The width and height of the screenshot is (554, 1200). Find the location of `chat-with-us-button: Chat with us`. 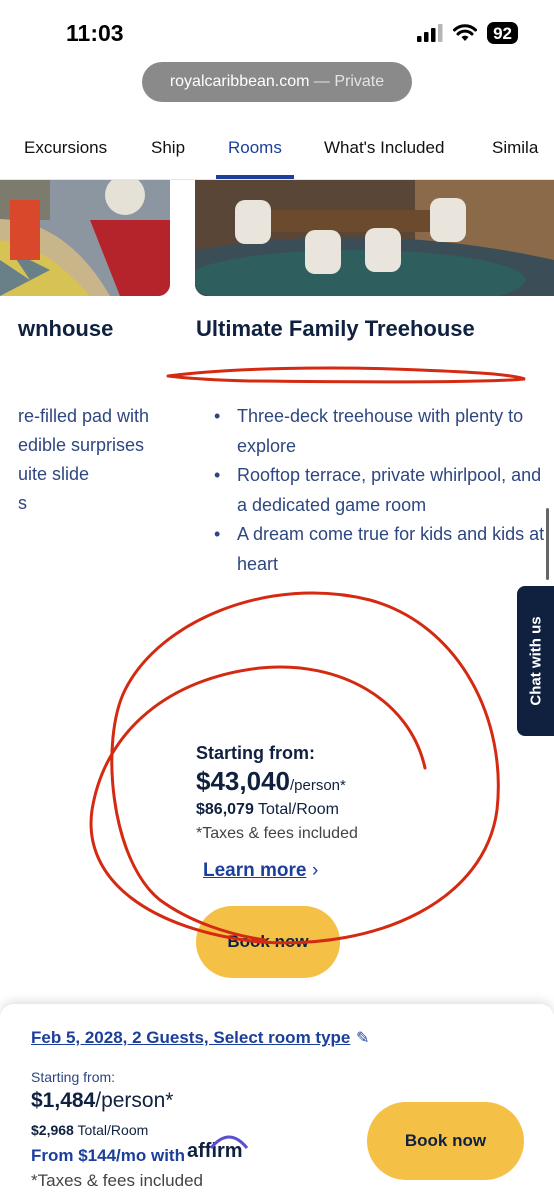

chat-with-us-button: Chat with us is located at coordinates (535, 661).